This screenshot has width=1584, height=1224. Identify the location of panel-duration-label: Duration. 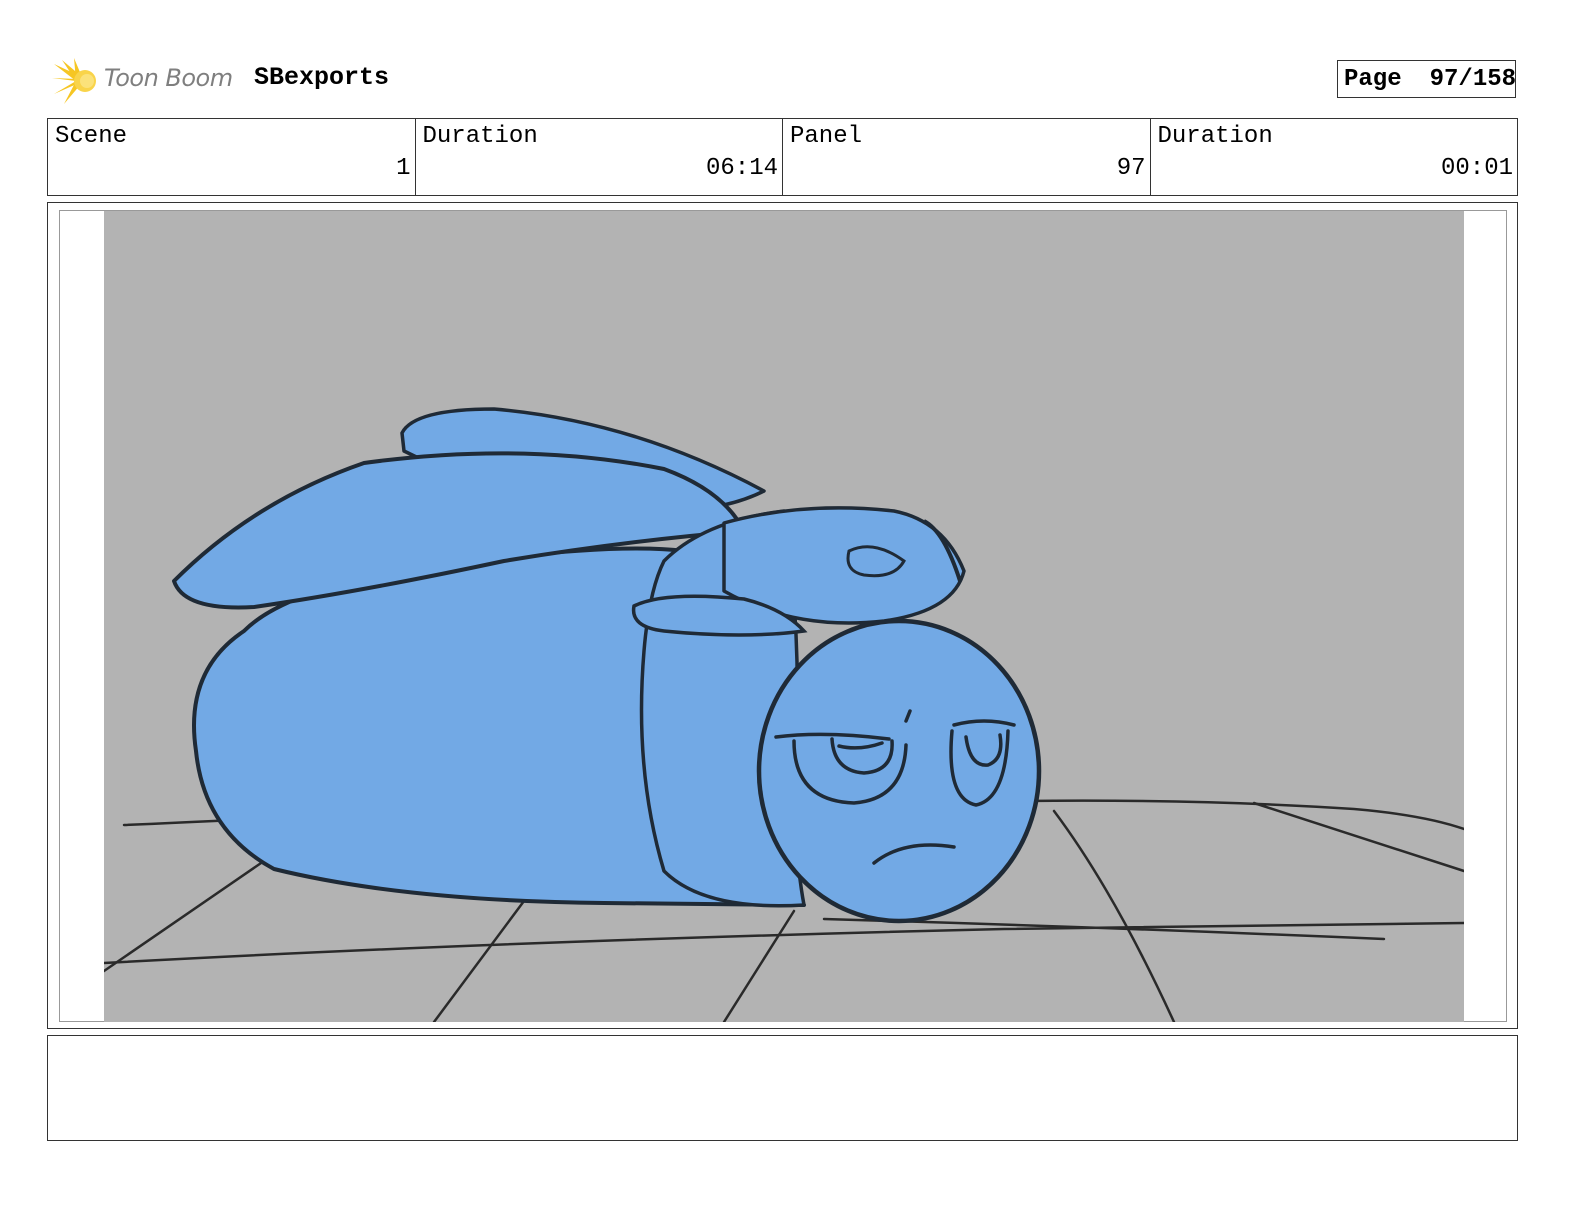
(1215, 136).